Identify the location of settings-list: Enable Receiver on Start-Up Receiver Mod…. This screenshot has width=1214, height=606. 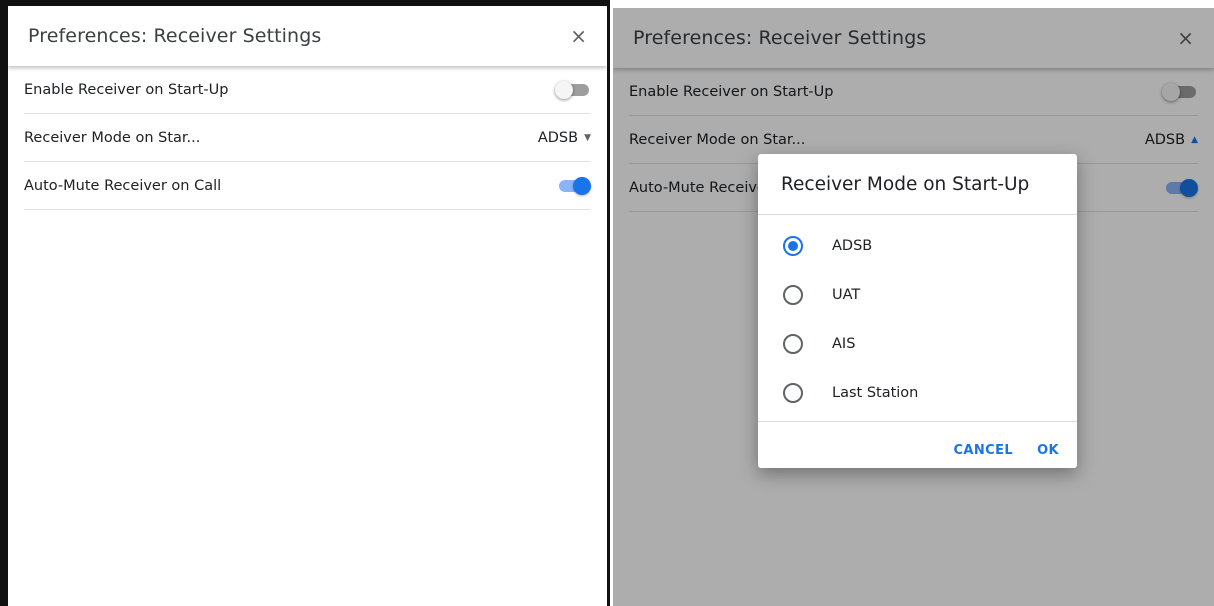
(307, 138).